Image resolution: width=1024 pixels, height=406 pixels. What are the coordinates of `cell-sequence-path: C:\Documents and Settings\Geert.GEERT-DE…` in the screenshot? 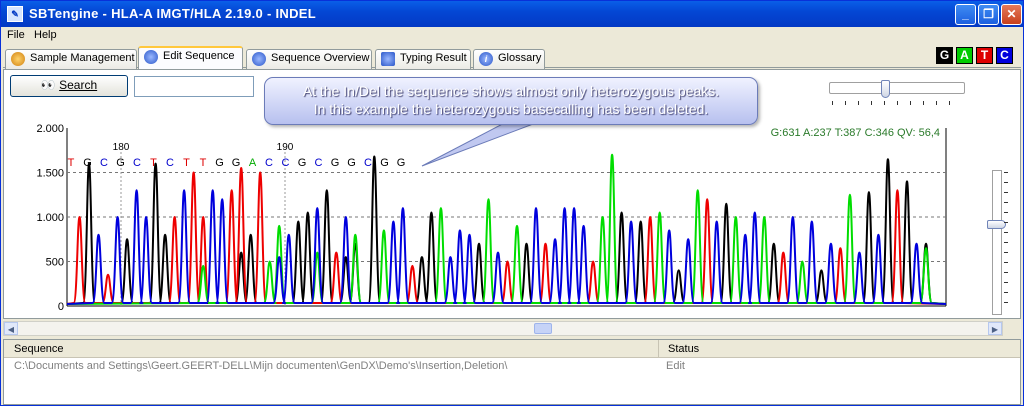 It's located at (261, 366).